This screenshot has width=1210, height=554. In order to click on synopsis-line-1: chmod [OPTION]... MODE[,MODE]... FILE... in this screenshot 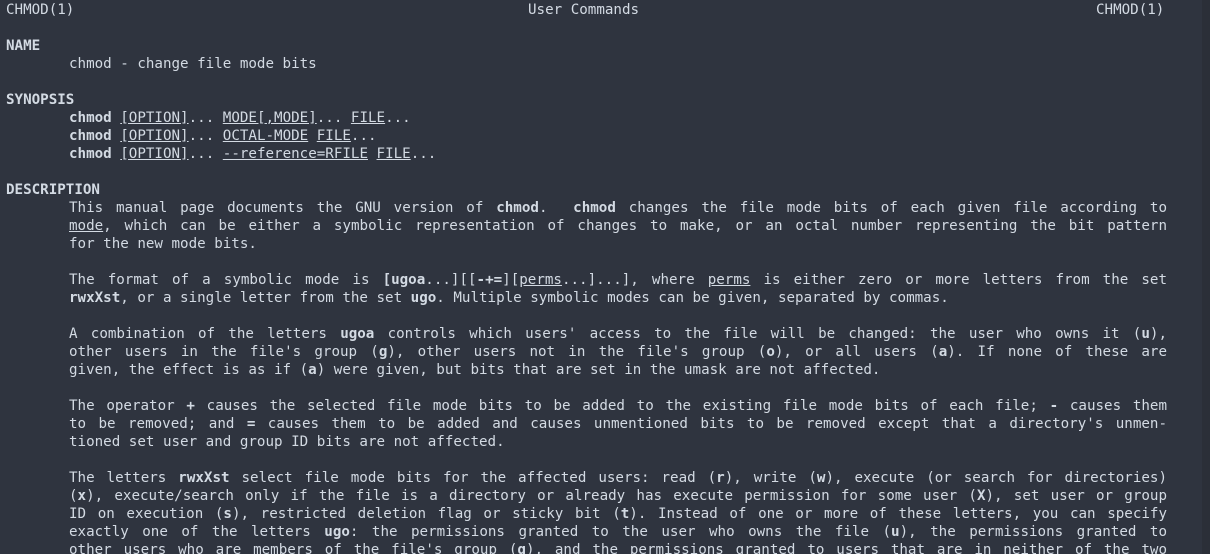, I will do `click(240, 118)`.